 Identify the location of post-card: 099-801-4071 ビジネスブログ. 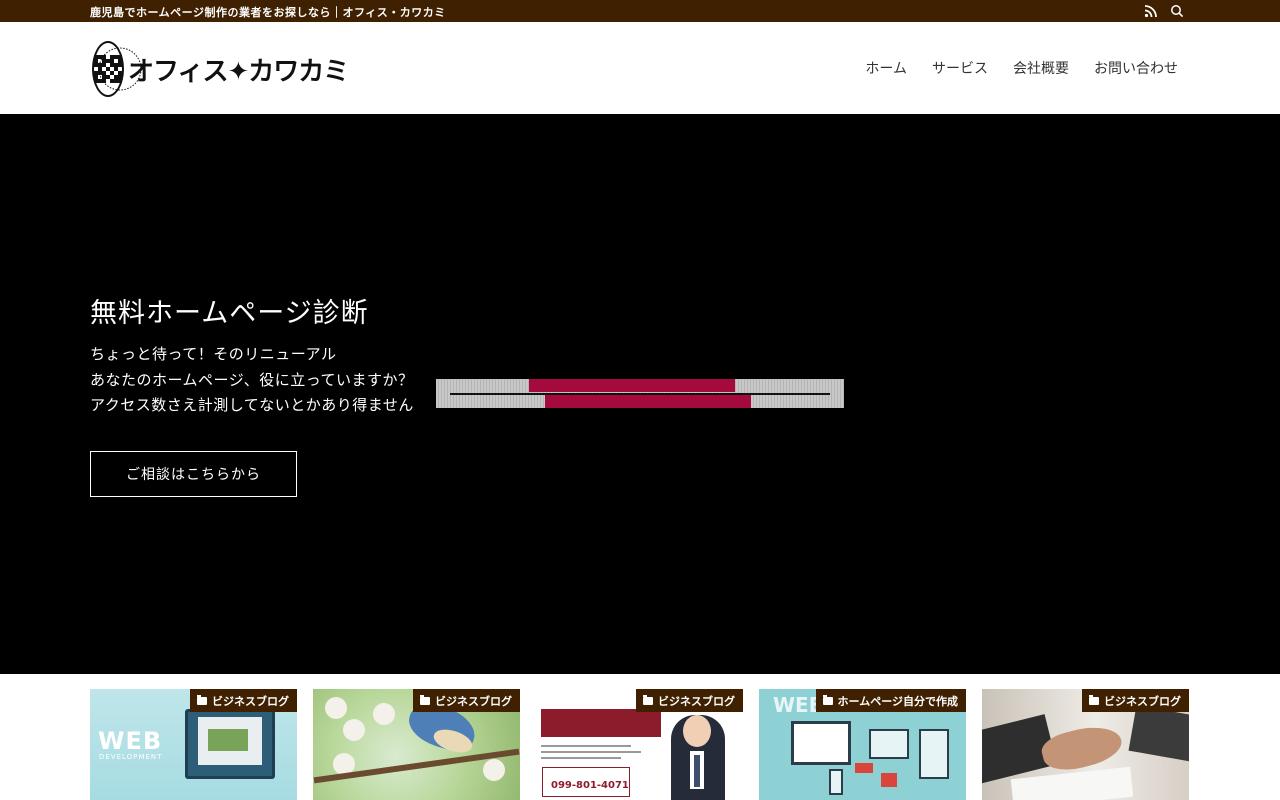
(639, 744).